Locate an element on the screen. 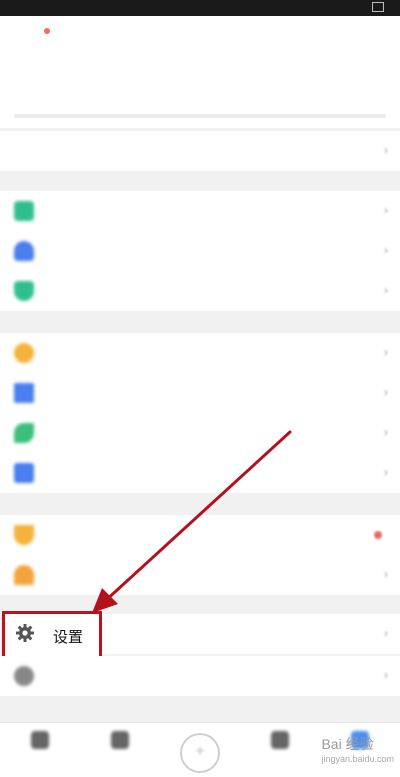 The image size is (400, 777). warning-icon is located at coordinates (24, 575).